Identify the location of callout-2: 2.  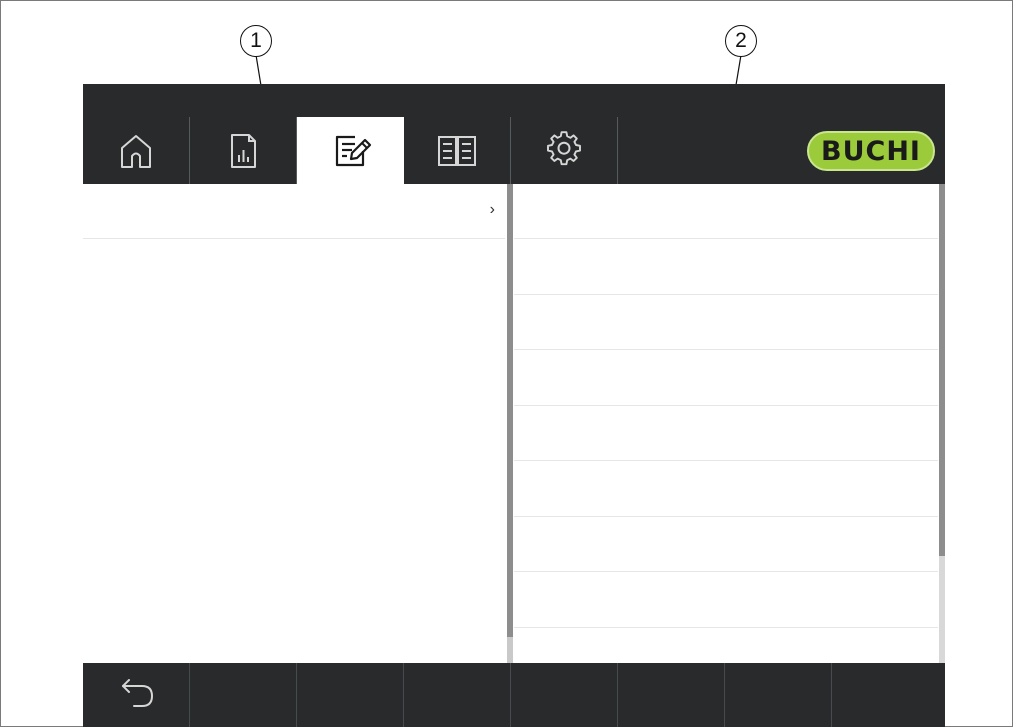
(741, 41).